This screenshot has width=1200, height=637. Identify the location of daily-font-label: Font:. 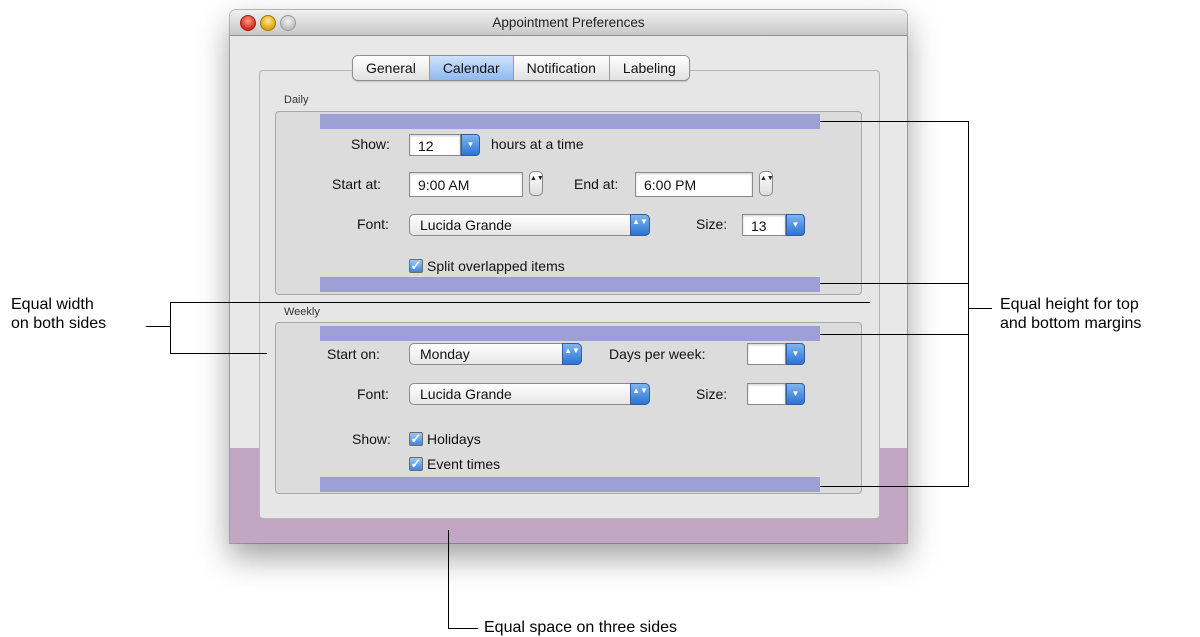
(373, 224).